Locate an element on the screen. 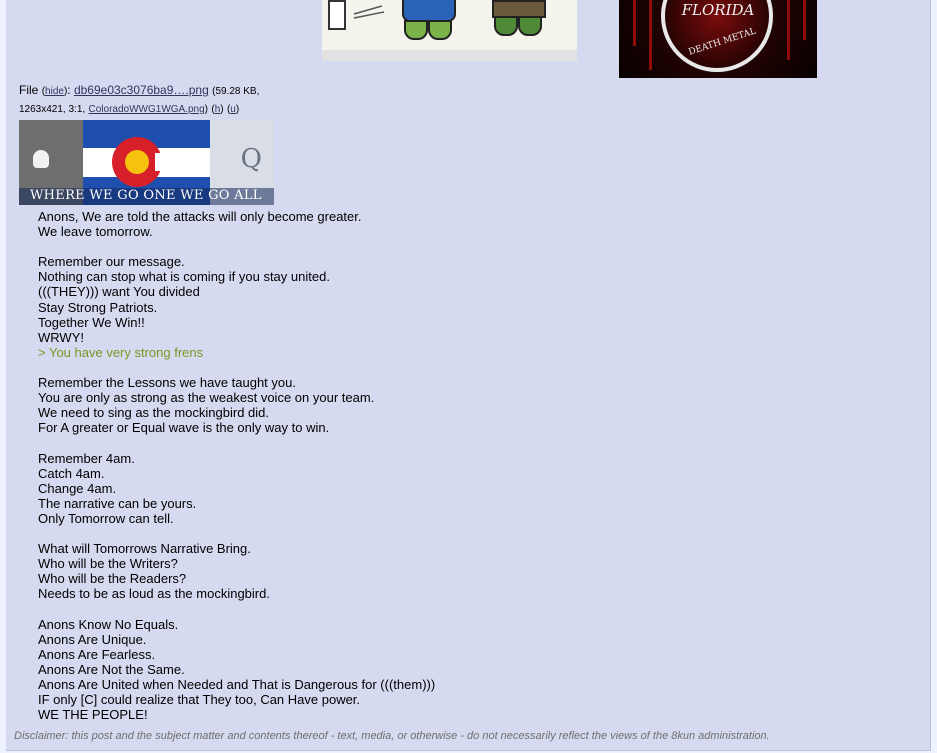 The image size is (937, 753). post-line: What will Tomorrows Narrative Bring. is located at coordinates (144, 549).